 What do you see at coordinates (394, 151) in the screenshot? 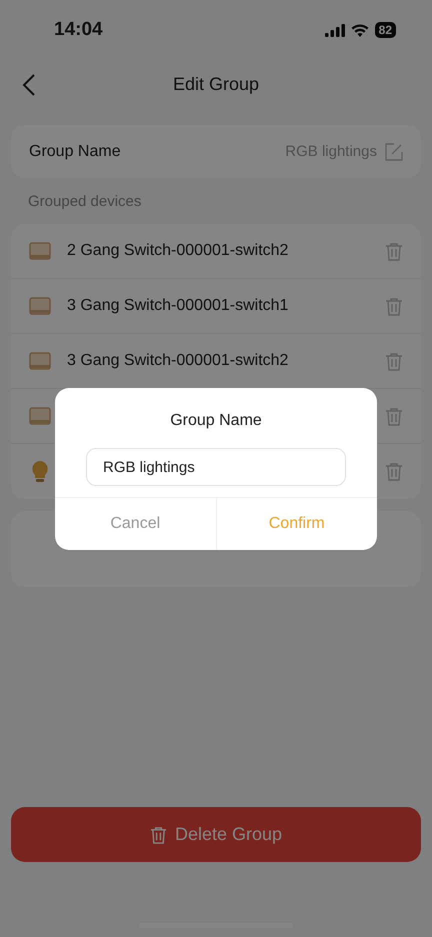
I see `edit-icon` at bounding box center [394, 151].